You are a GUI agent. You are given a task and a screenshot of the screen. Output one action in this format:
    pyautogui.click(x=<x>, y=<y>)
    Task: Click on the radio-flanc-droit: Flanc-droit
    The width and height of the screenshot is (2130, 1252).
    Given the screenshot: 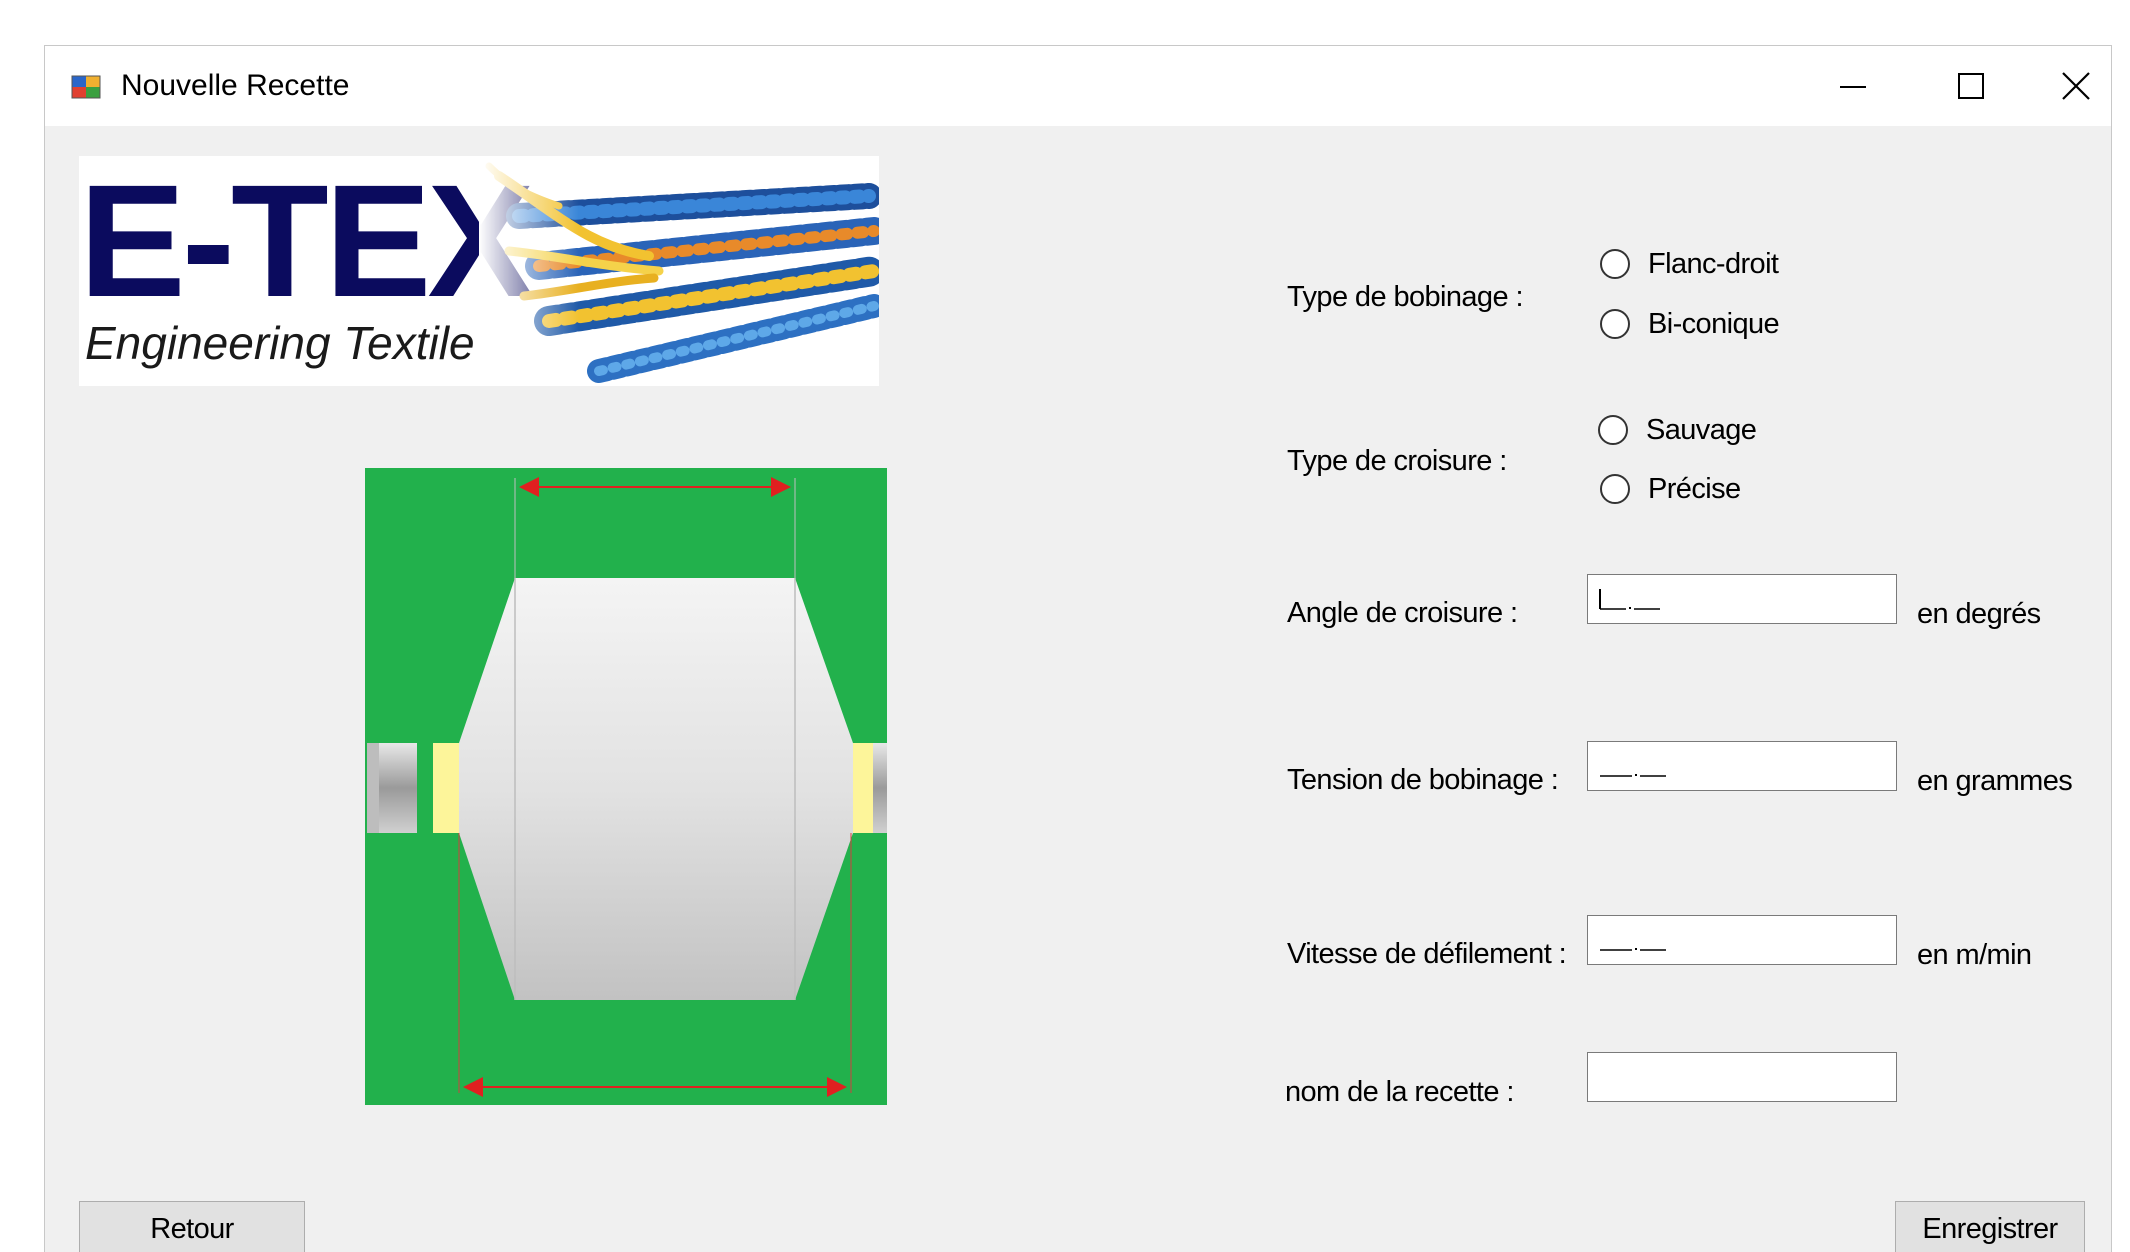 What is the action you would take?
    pyautogui.click(x=1689, y=264)
    